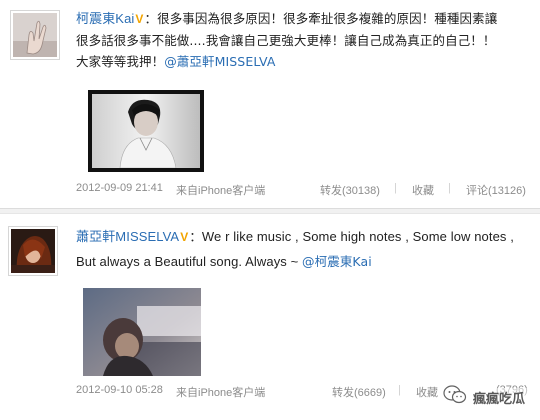 Image resolution: width=540 pixels, height=420 pixels. What do you see at coordinates (219, 61) in the screenshot?
I see `mention-link: @蕭亞軒MISSELVA` at bounding box center [219, 61].